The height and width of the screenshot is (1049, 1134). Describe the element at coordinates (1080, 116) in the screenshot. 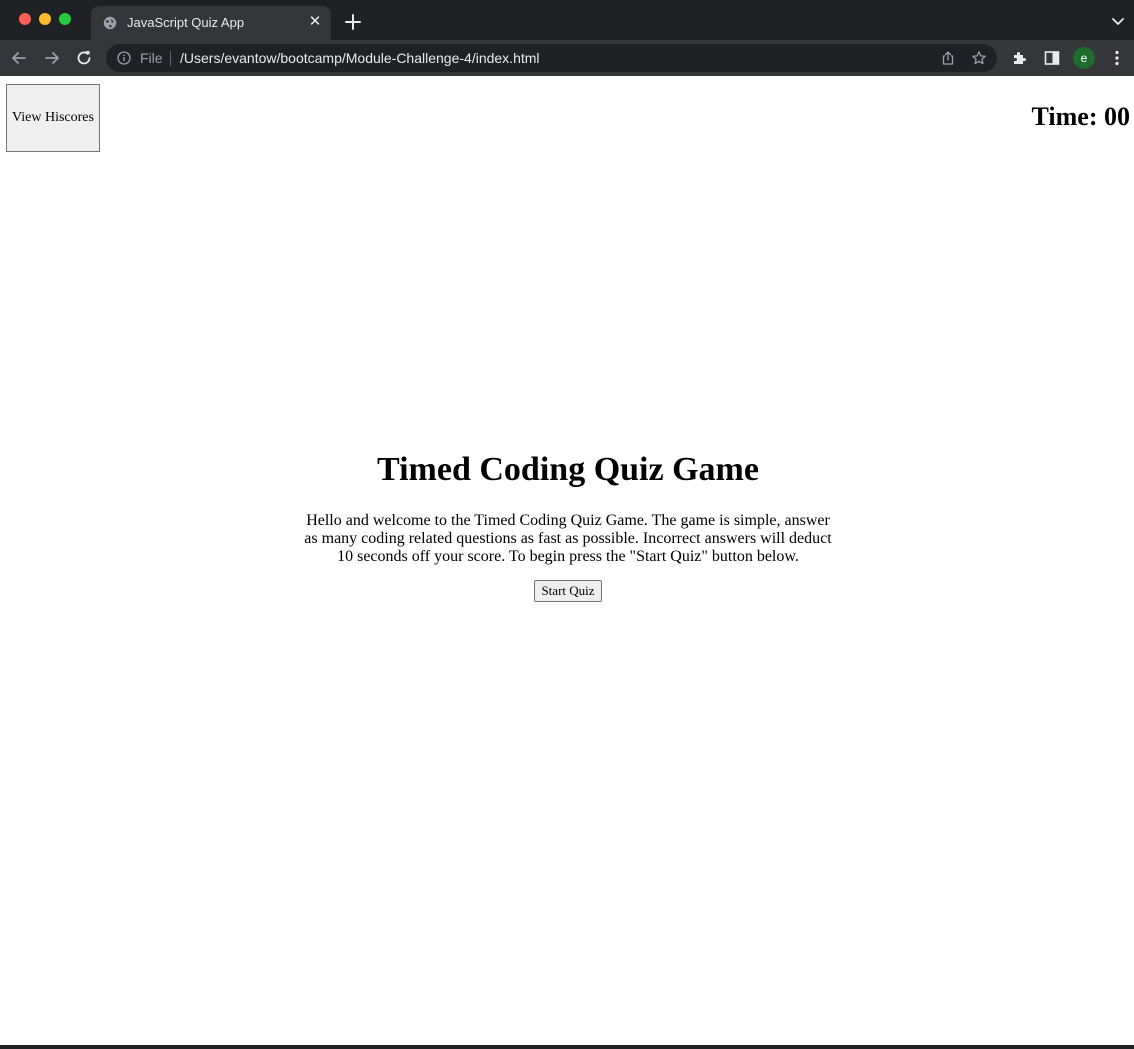

I see `timer-display: Time: 00` at that location.